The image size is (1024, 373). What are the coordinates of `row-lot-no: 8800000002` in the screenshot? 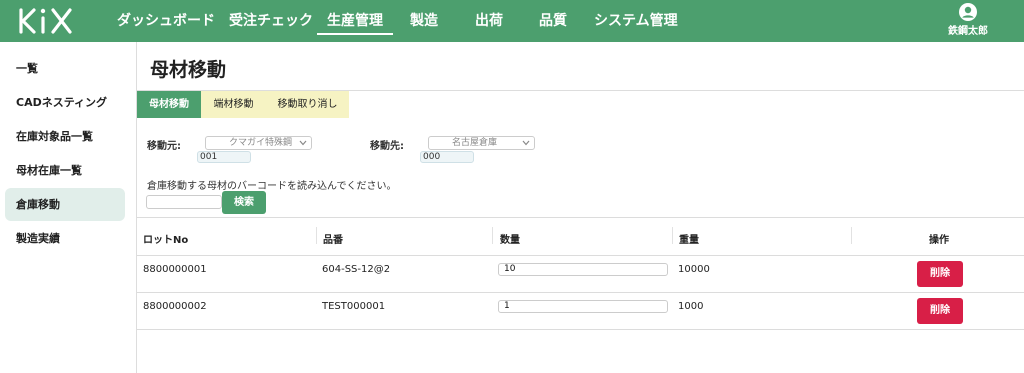 It's located at (175, 306).